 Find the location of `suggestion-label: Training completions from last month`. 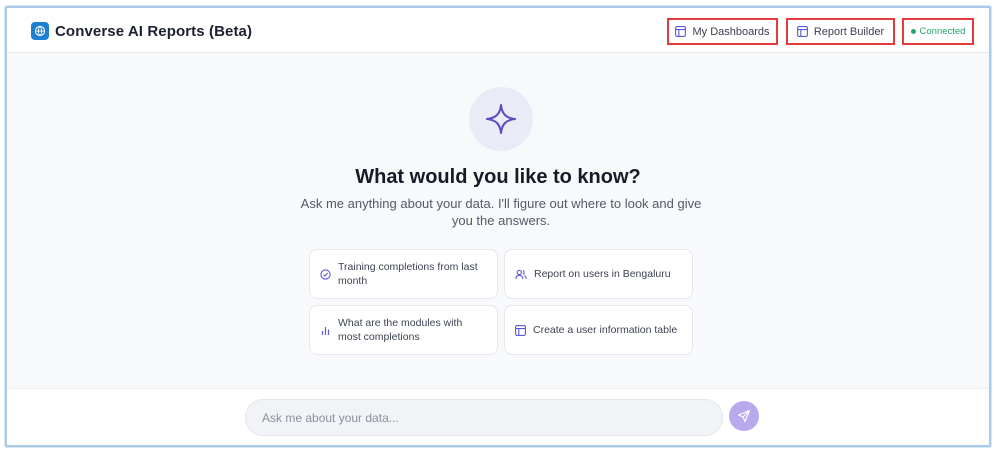

suggestion-label: Training completions from last month is located at coordinates (408, 274).